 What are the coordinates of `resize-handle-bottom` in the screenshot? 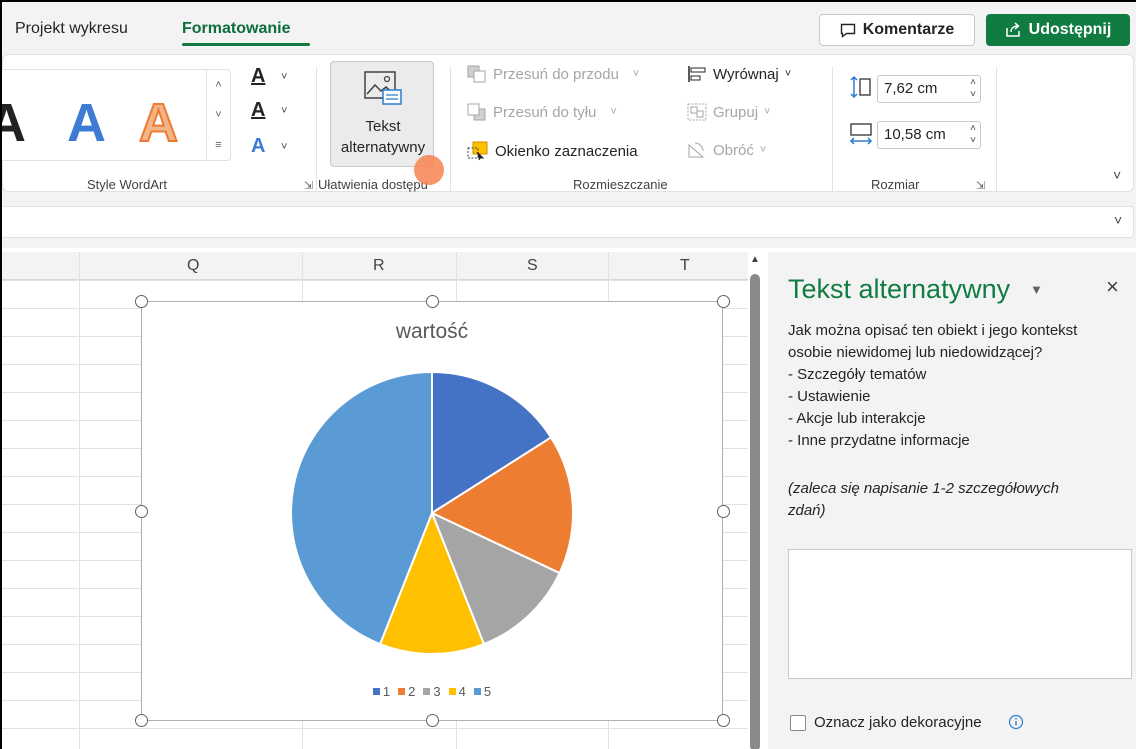 It's located at (432, 720).